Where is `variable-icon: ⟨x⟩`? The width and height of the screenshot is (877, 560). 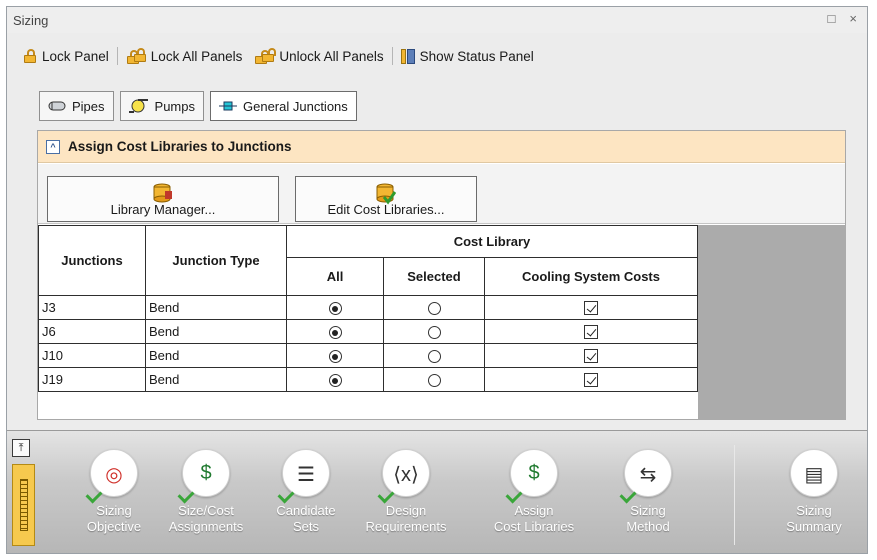
variable-icon: ⟨x⟩ is located at coordinates (403, 476).